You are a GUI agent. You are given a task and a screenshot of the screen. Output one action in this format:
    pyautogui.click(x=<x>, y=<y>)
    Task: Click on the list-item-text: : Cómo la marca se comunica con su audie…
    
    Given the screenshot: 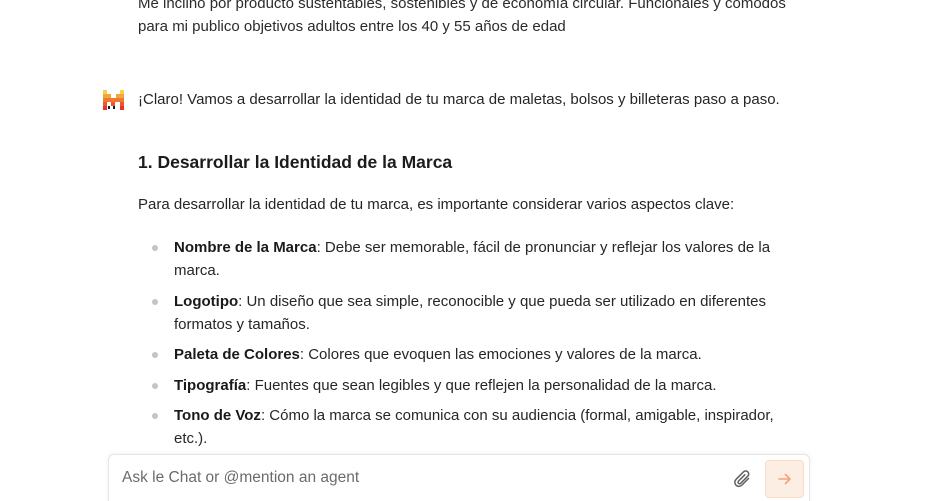 What is the action you would take?
    pyautogui.click(x=474, y=427)
    